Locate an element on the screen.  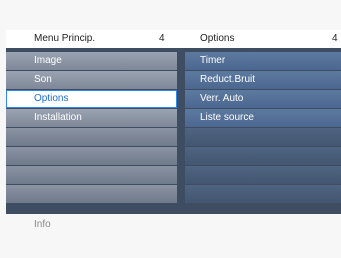
menu-item-options: Options is located at coordinates (91, 99).